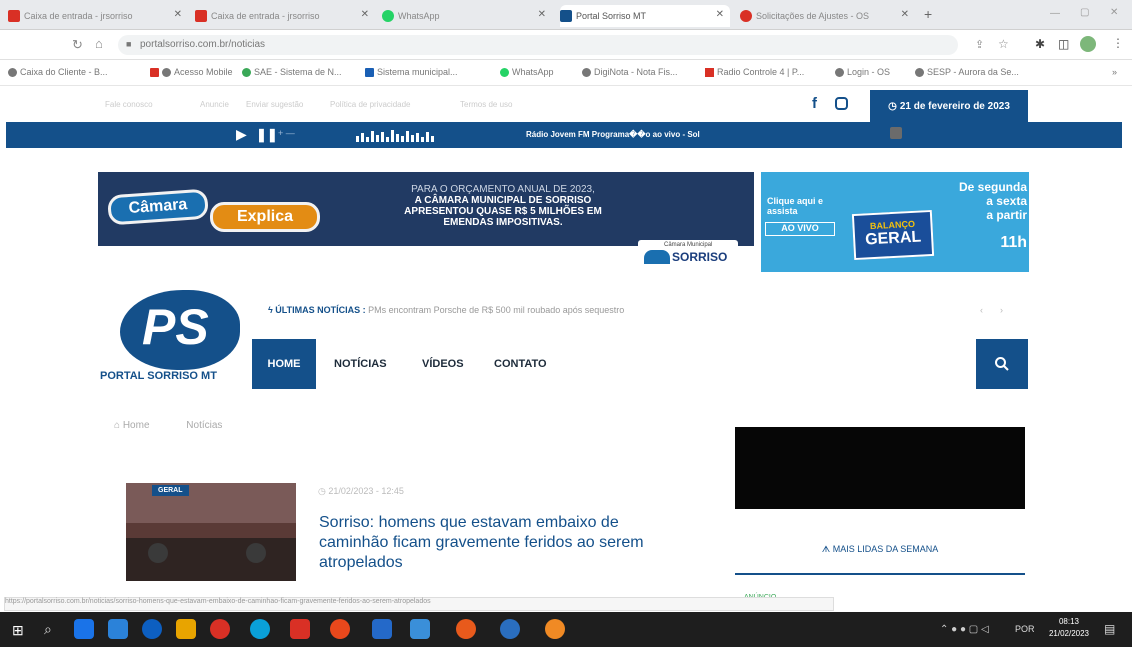  What do you see at coordinates (503, 211) in the screenshot?
I see `banner-line: APRESENTOU QUASE R$ 5 MILHÕES EM` at bounding box center [503, 211].